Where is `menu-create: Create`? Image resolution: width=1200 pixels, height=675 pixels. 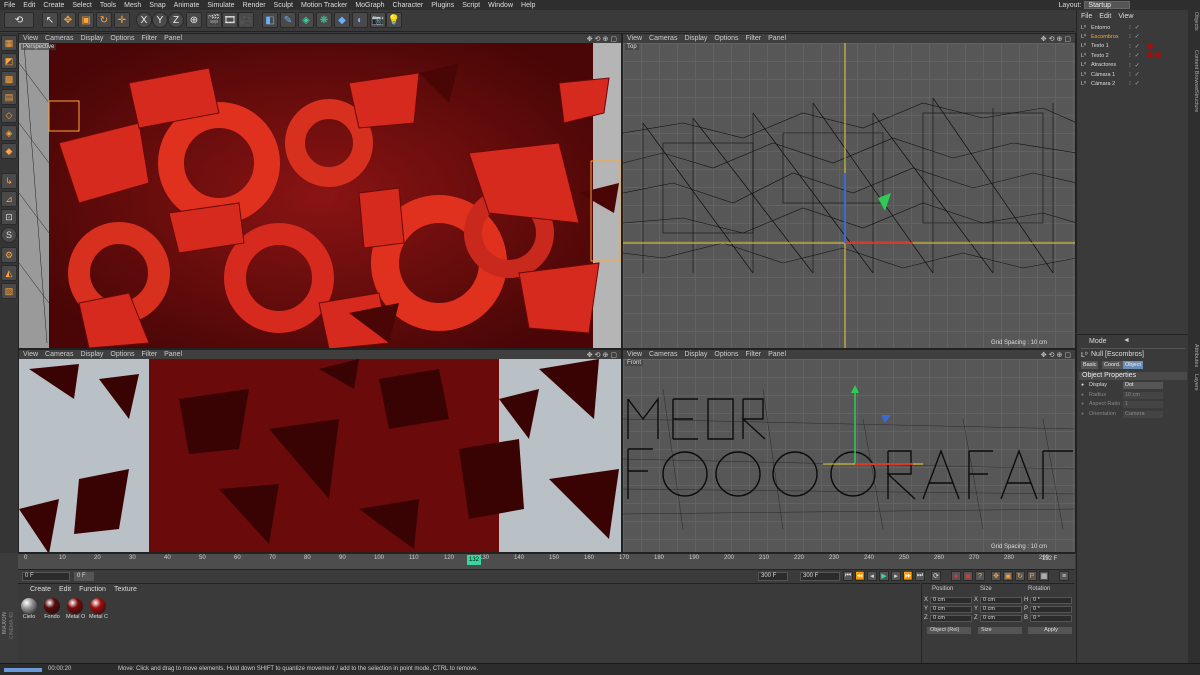
menu-create: Create is located at coordinates (53, 5).